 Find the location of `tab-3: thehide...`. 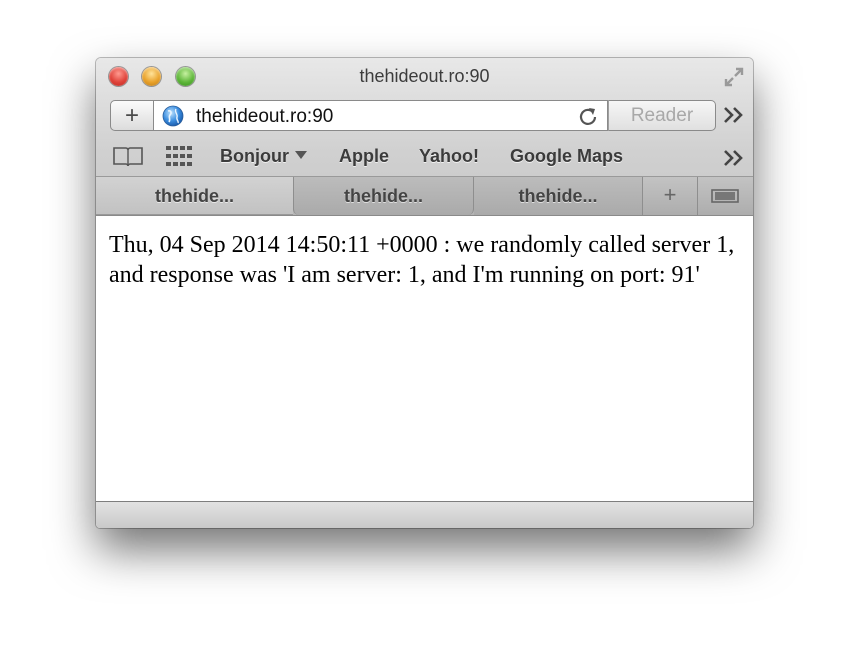

tab-3: thehide... is located at coordinates (558, 196).